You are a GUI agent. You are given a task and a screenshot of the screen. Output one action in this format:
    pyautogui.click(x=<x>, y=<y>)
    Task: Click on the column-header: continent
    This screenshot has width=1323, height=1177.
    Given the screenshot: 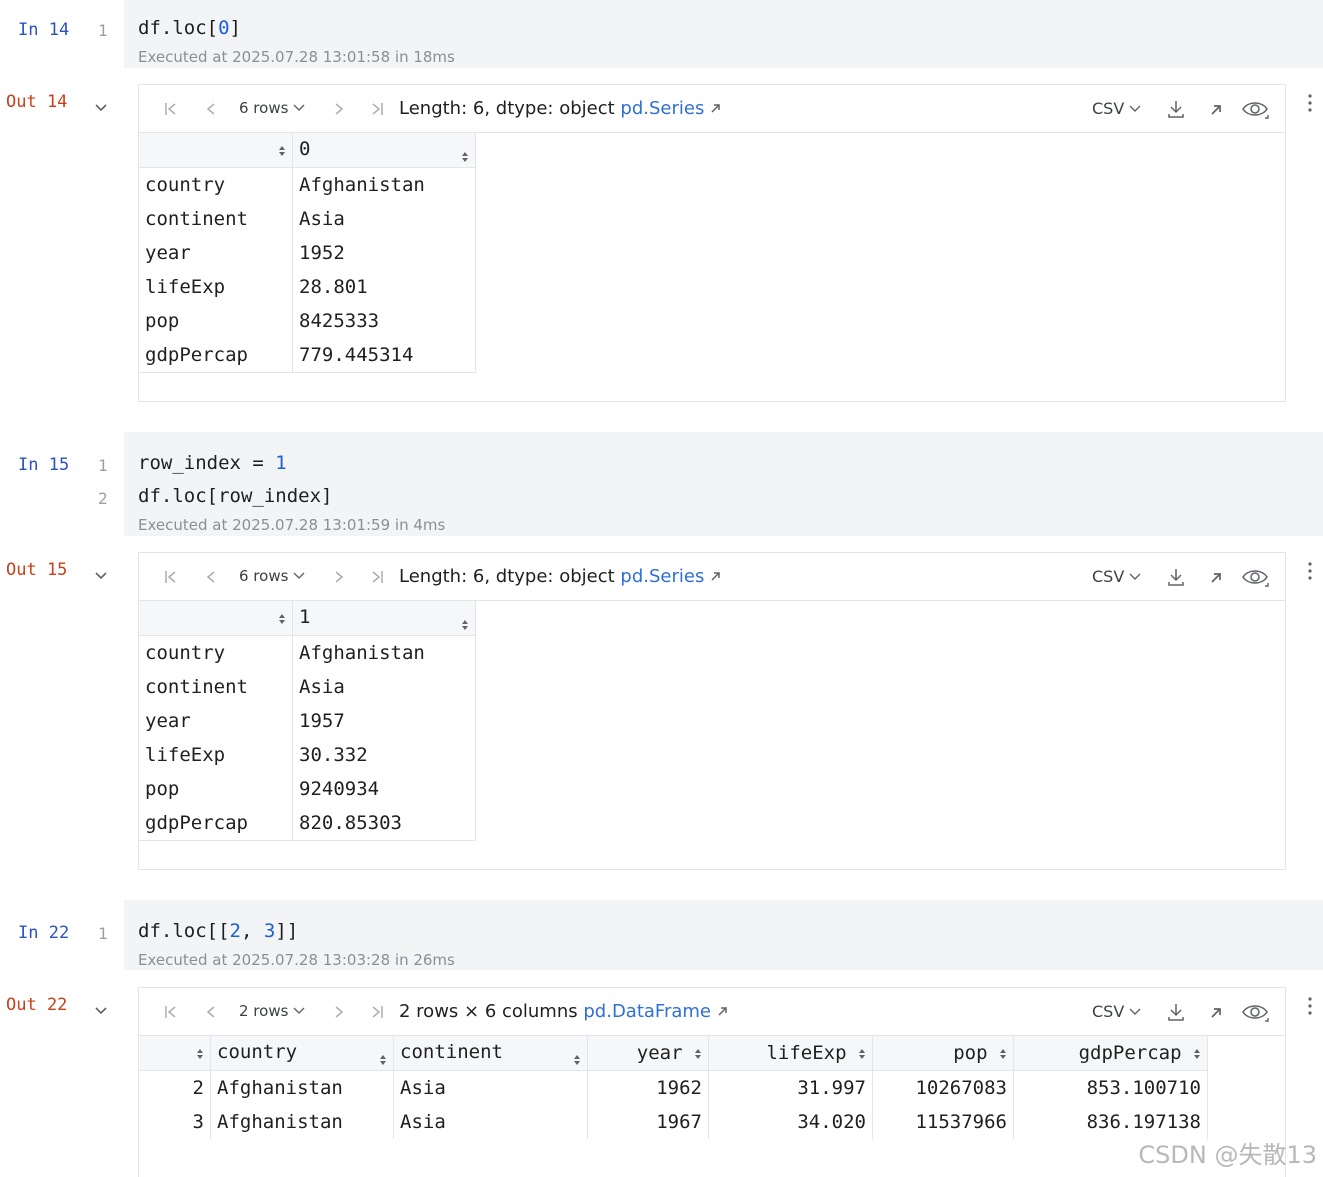 What is the action you would take?
    pyautogui.click(x=490, y=1053)
    